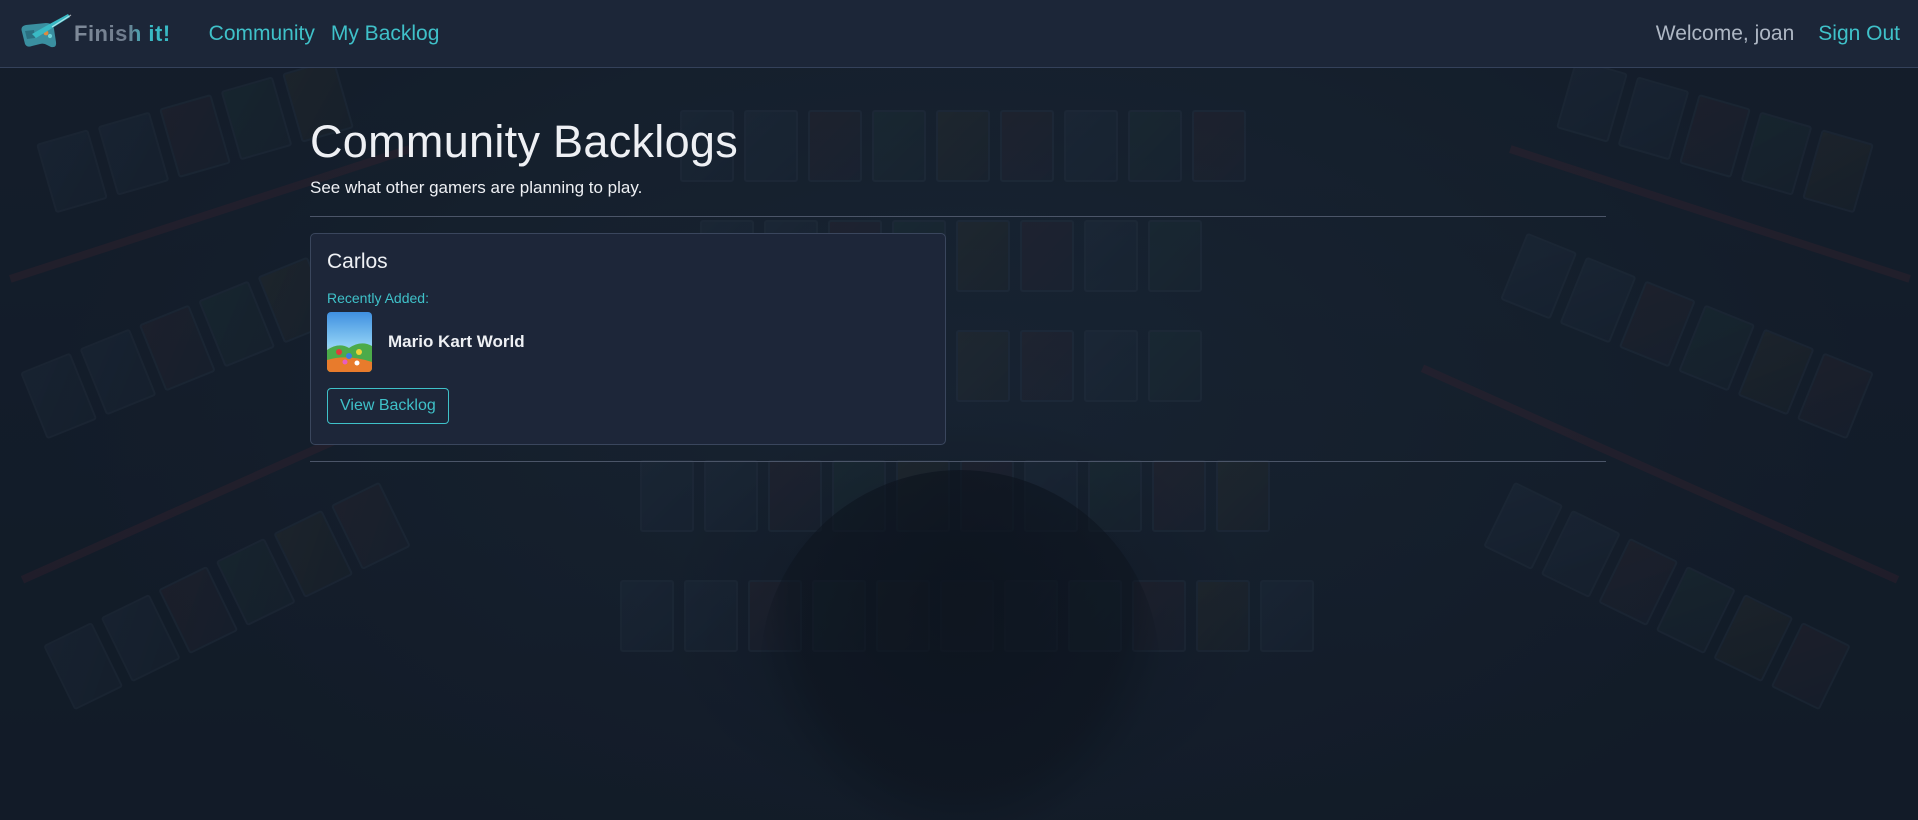  Describe the element at coordinates (357, 261) in the screenshot. I see `card-username: Carlos` at that location.